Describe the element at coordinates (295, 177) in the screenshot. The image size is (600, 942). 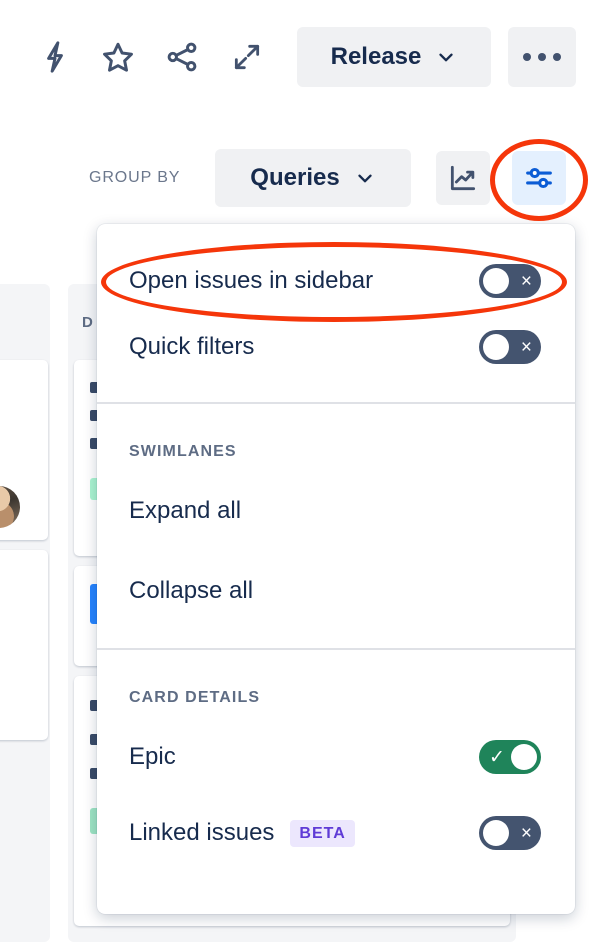
I see `group-by-value: Queries` at that location.